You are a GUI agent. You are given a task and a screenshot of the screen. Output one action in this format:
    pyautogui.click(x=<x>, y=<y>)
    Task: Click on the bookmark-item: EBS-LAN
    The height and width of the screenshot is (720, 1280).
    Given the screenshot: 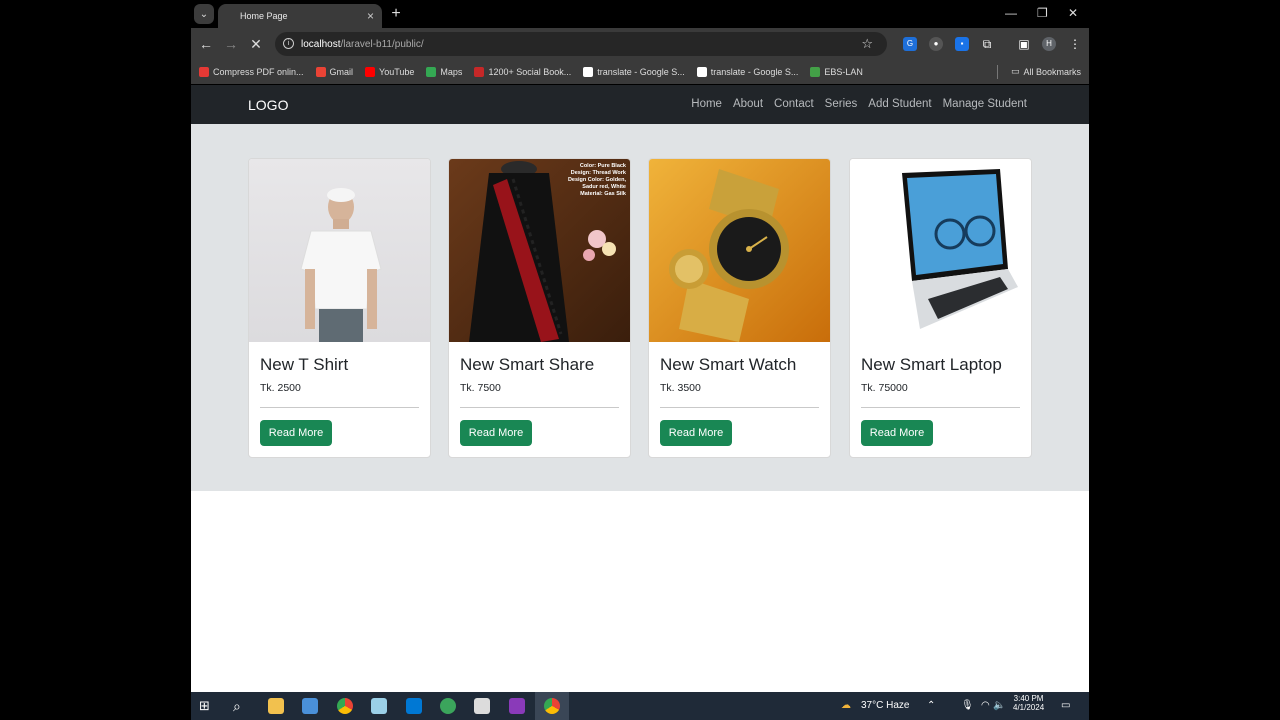 What is the action you would take?
    pyautogui.click(x=836, y=72)
    